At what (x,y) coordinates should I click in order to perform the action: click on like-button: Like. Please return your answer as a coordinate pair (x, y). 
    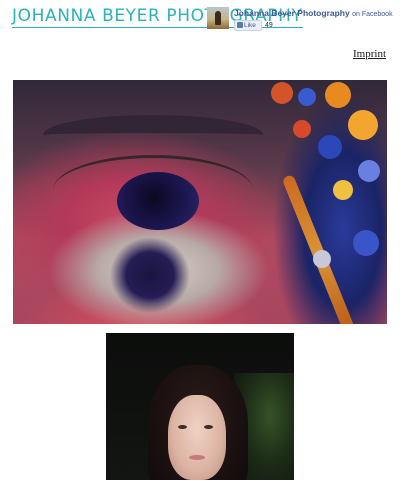
    Looking at the image, I should click on (248, 25).